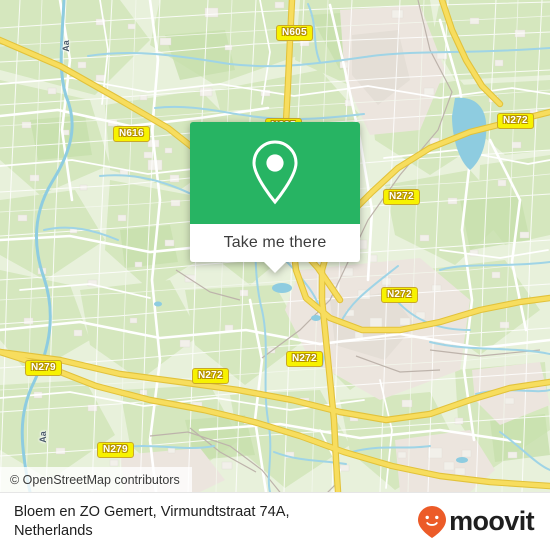 This screenshot has width=550, height=550. What do you see at coordinates (432, 521) in the screenshot?
I see `moovit-pin-icon` at bounding box center [432, 521].